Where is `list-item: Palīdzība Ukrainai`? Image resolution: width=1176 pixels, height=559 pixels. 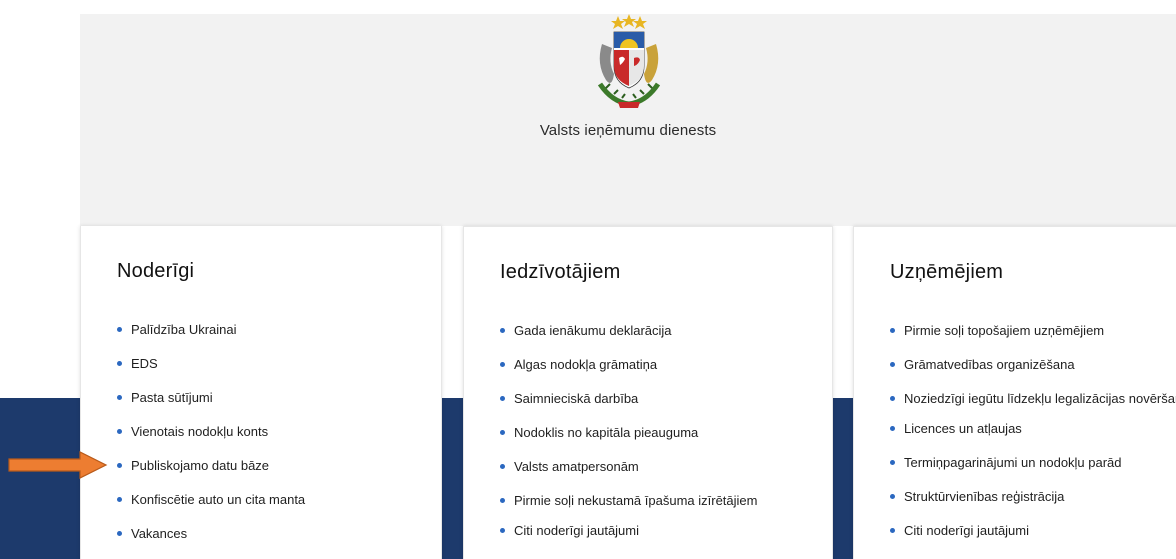 list-item: Palīdzība Ukrainai is located at coordinates (267, 329).